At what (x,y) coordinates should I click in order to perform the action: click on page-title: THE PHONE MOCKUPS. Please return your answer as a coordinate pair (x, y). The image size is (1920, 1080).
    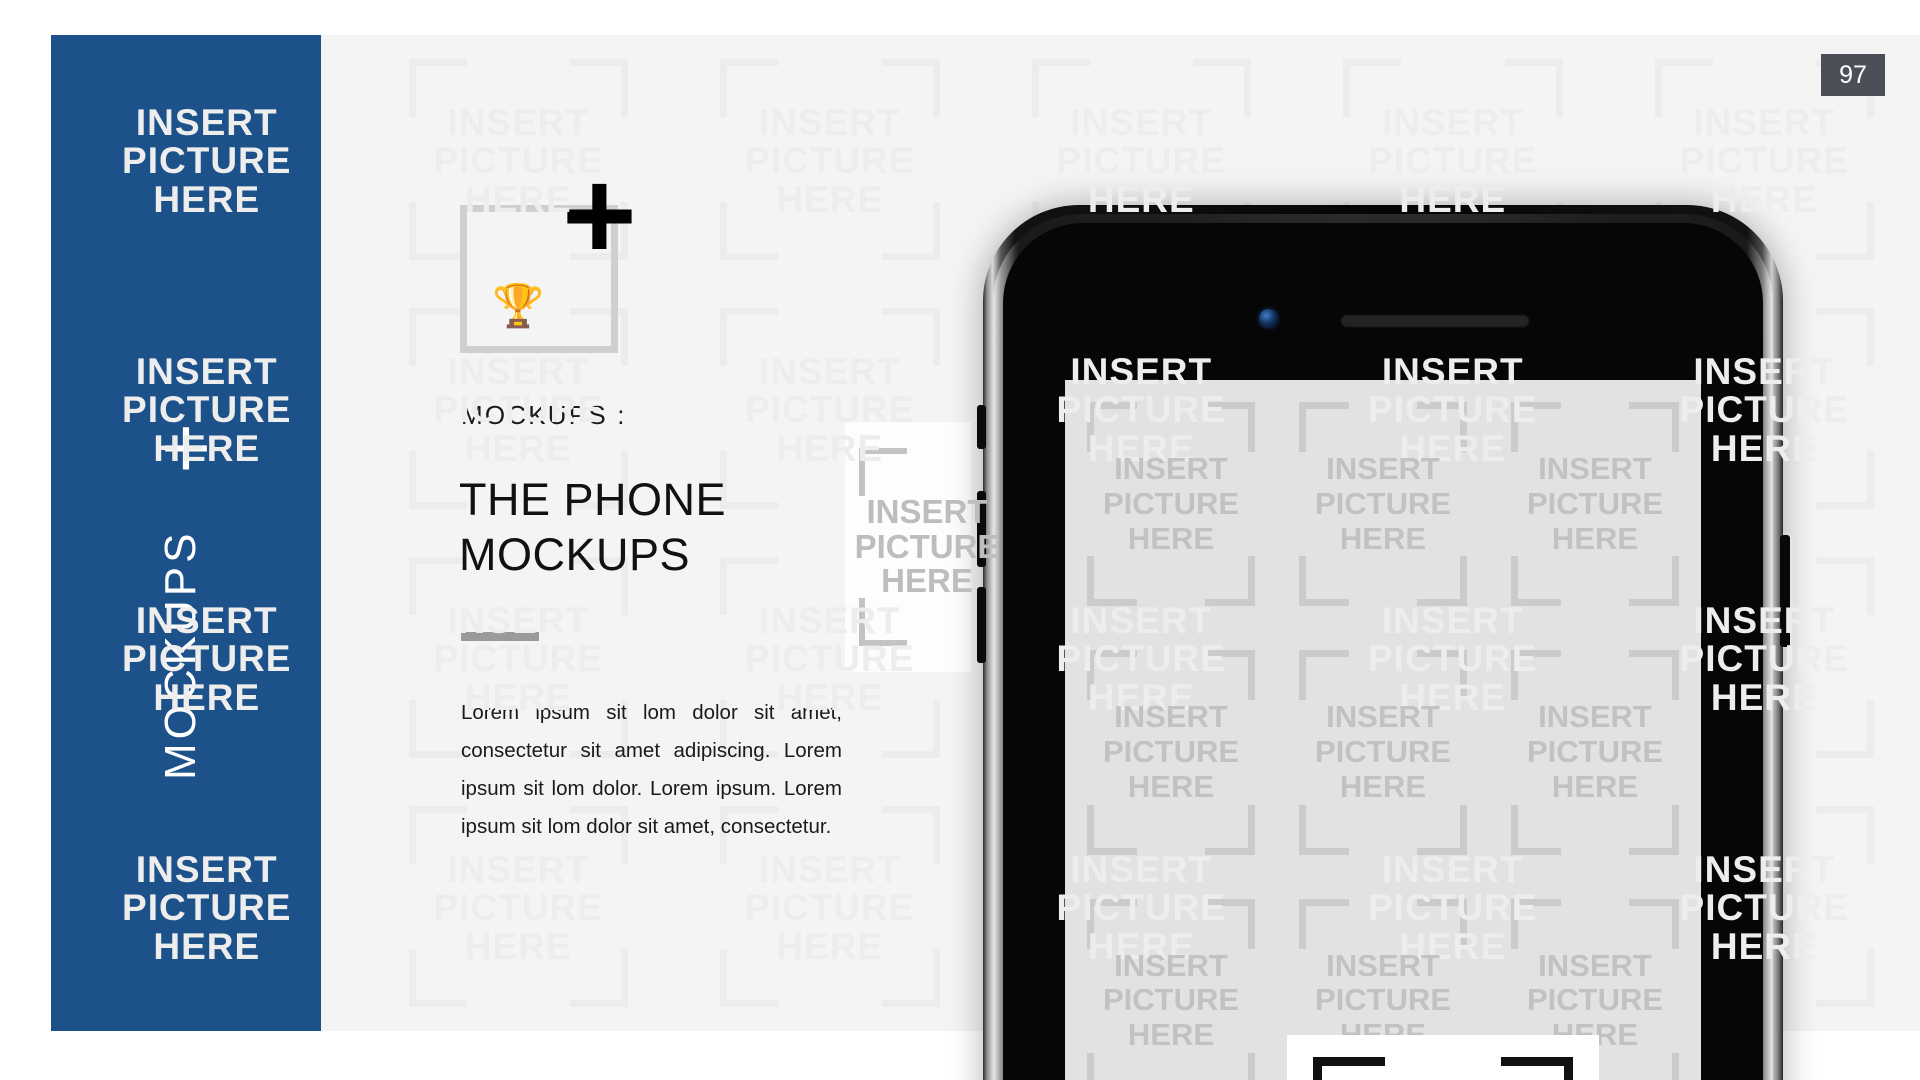
    Looking at the image, I should click on (593, 527).